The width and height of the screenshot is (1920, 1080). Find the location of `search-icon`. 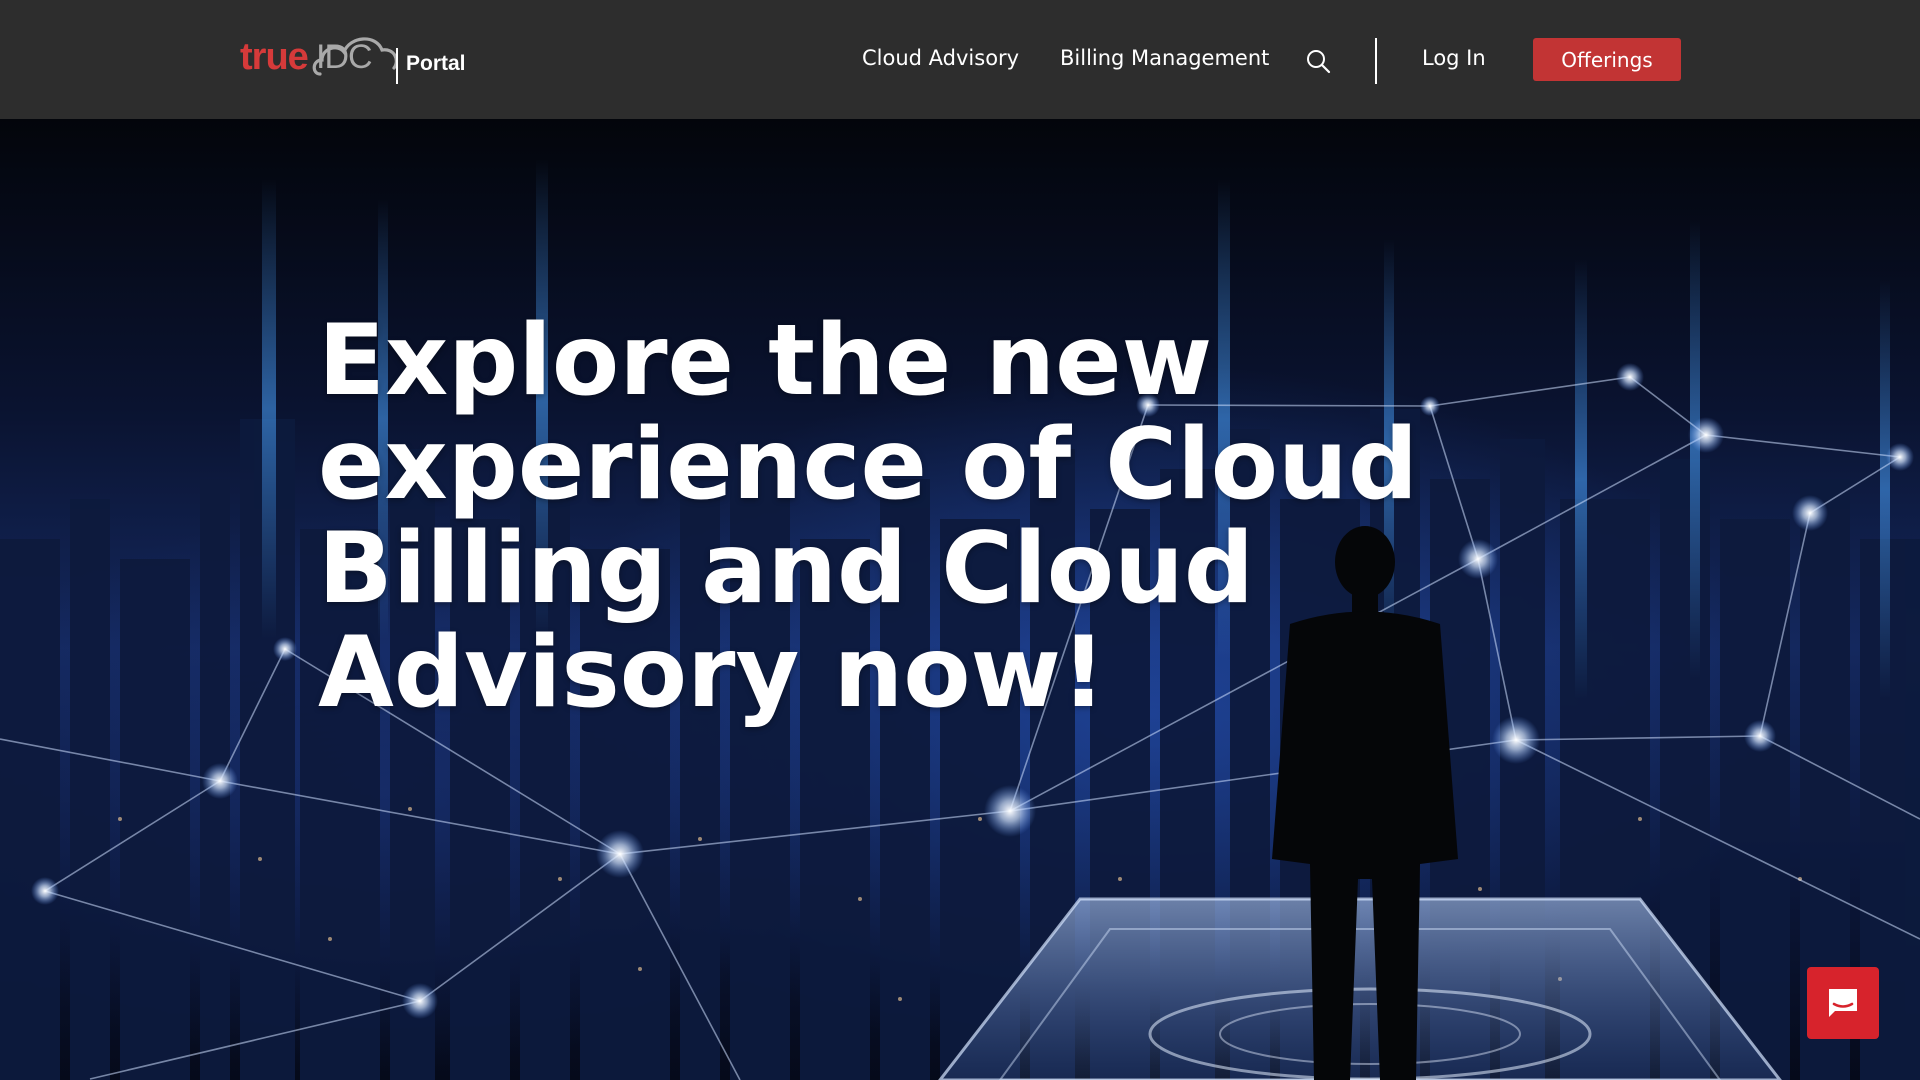

search-icon is located at coordinates (1318, 61).